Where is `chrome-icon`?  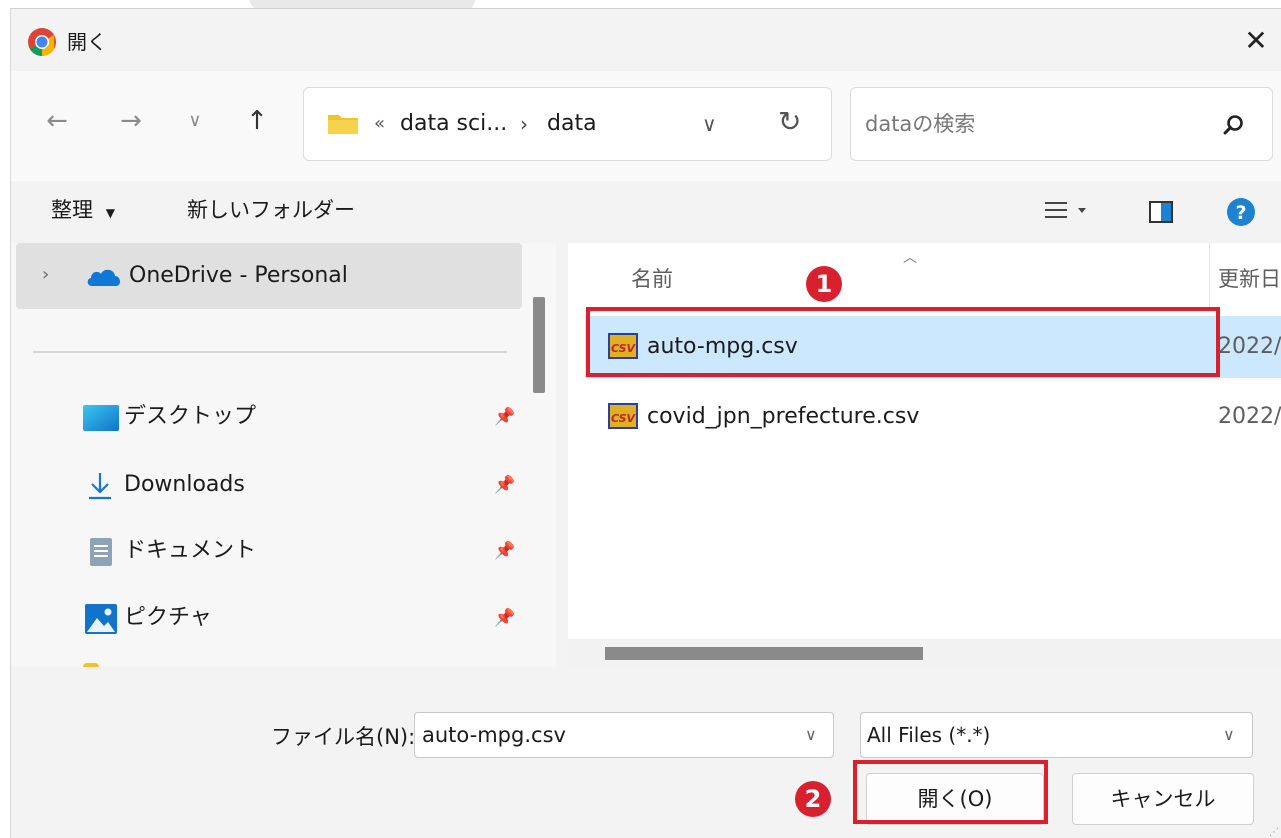
chrome-icon is located at coordinates (42, 42).